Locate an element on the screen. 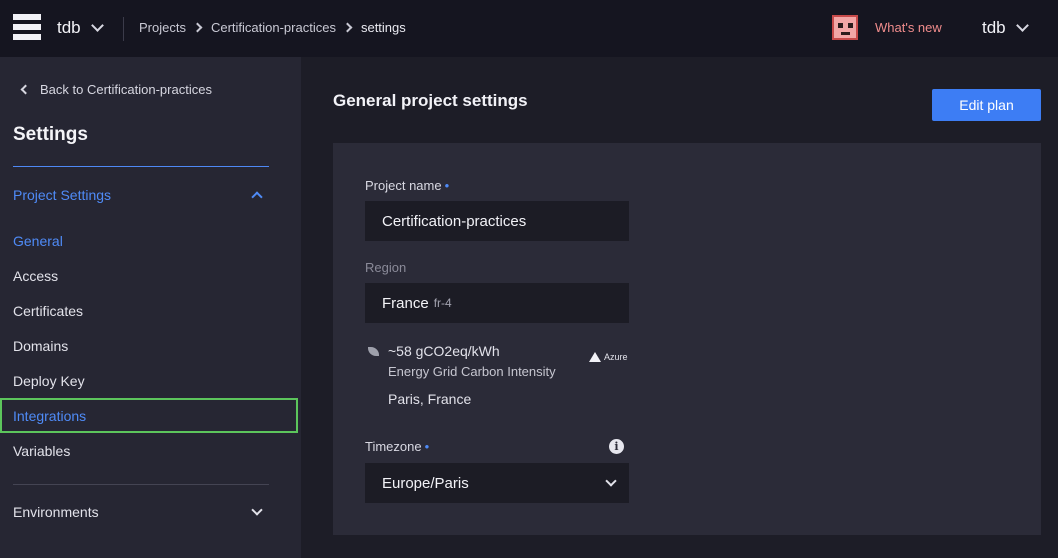  environments-toggle: Environments is located at coordinates (141, 512).